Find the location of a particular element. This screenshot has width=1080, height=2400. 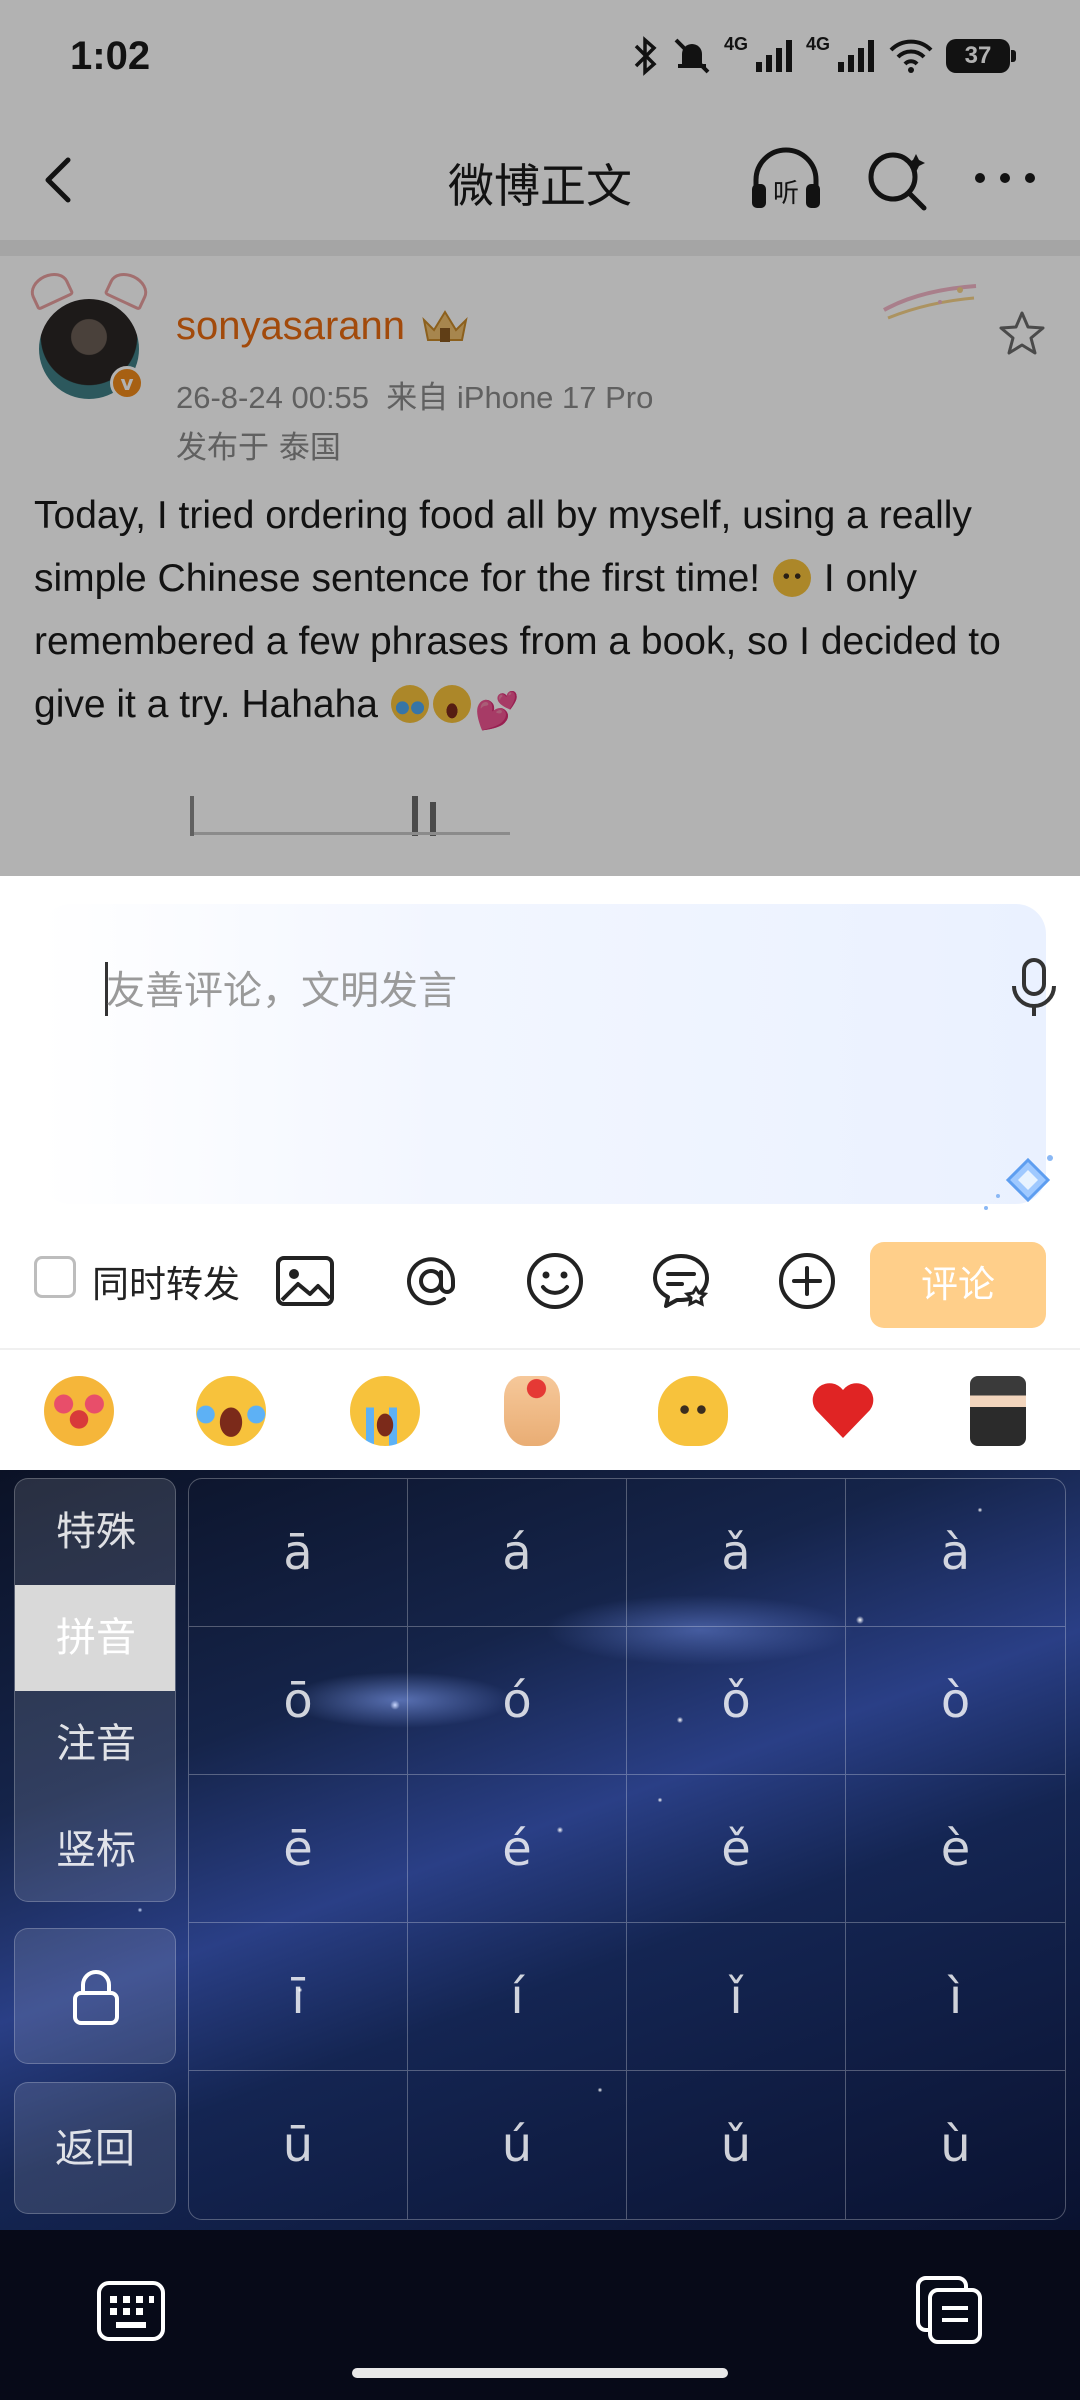

keyboard-bottom-bar is located at coordinates (540, 2315).